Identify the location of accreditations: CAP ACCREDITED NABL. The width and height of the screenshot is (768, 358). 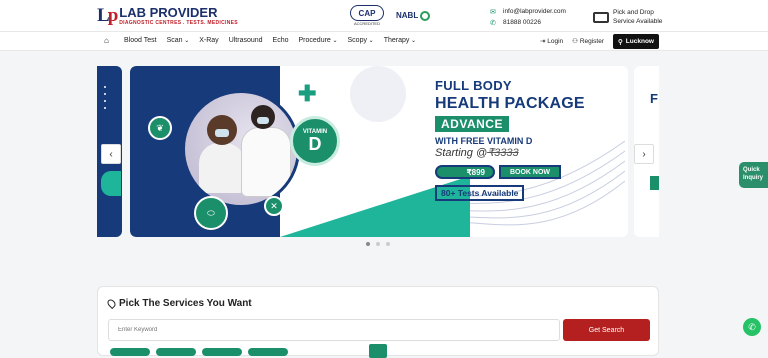
(390, 15).